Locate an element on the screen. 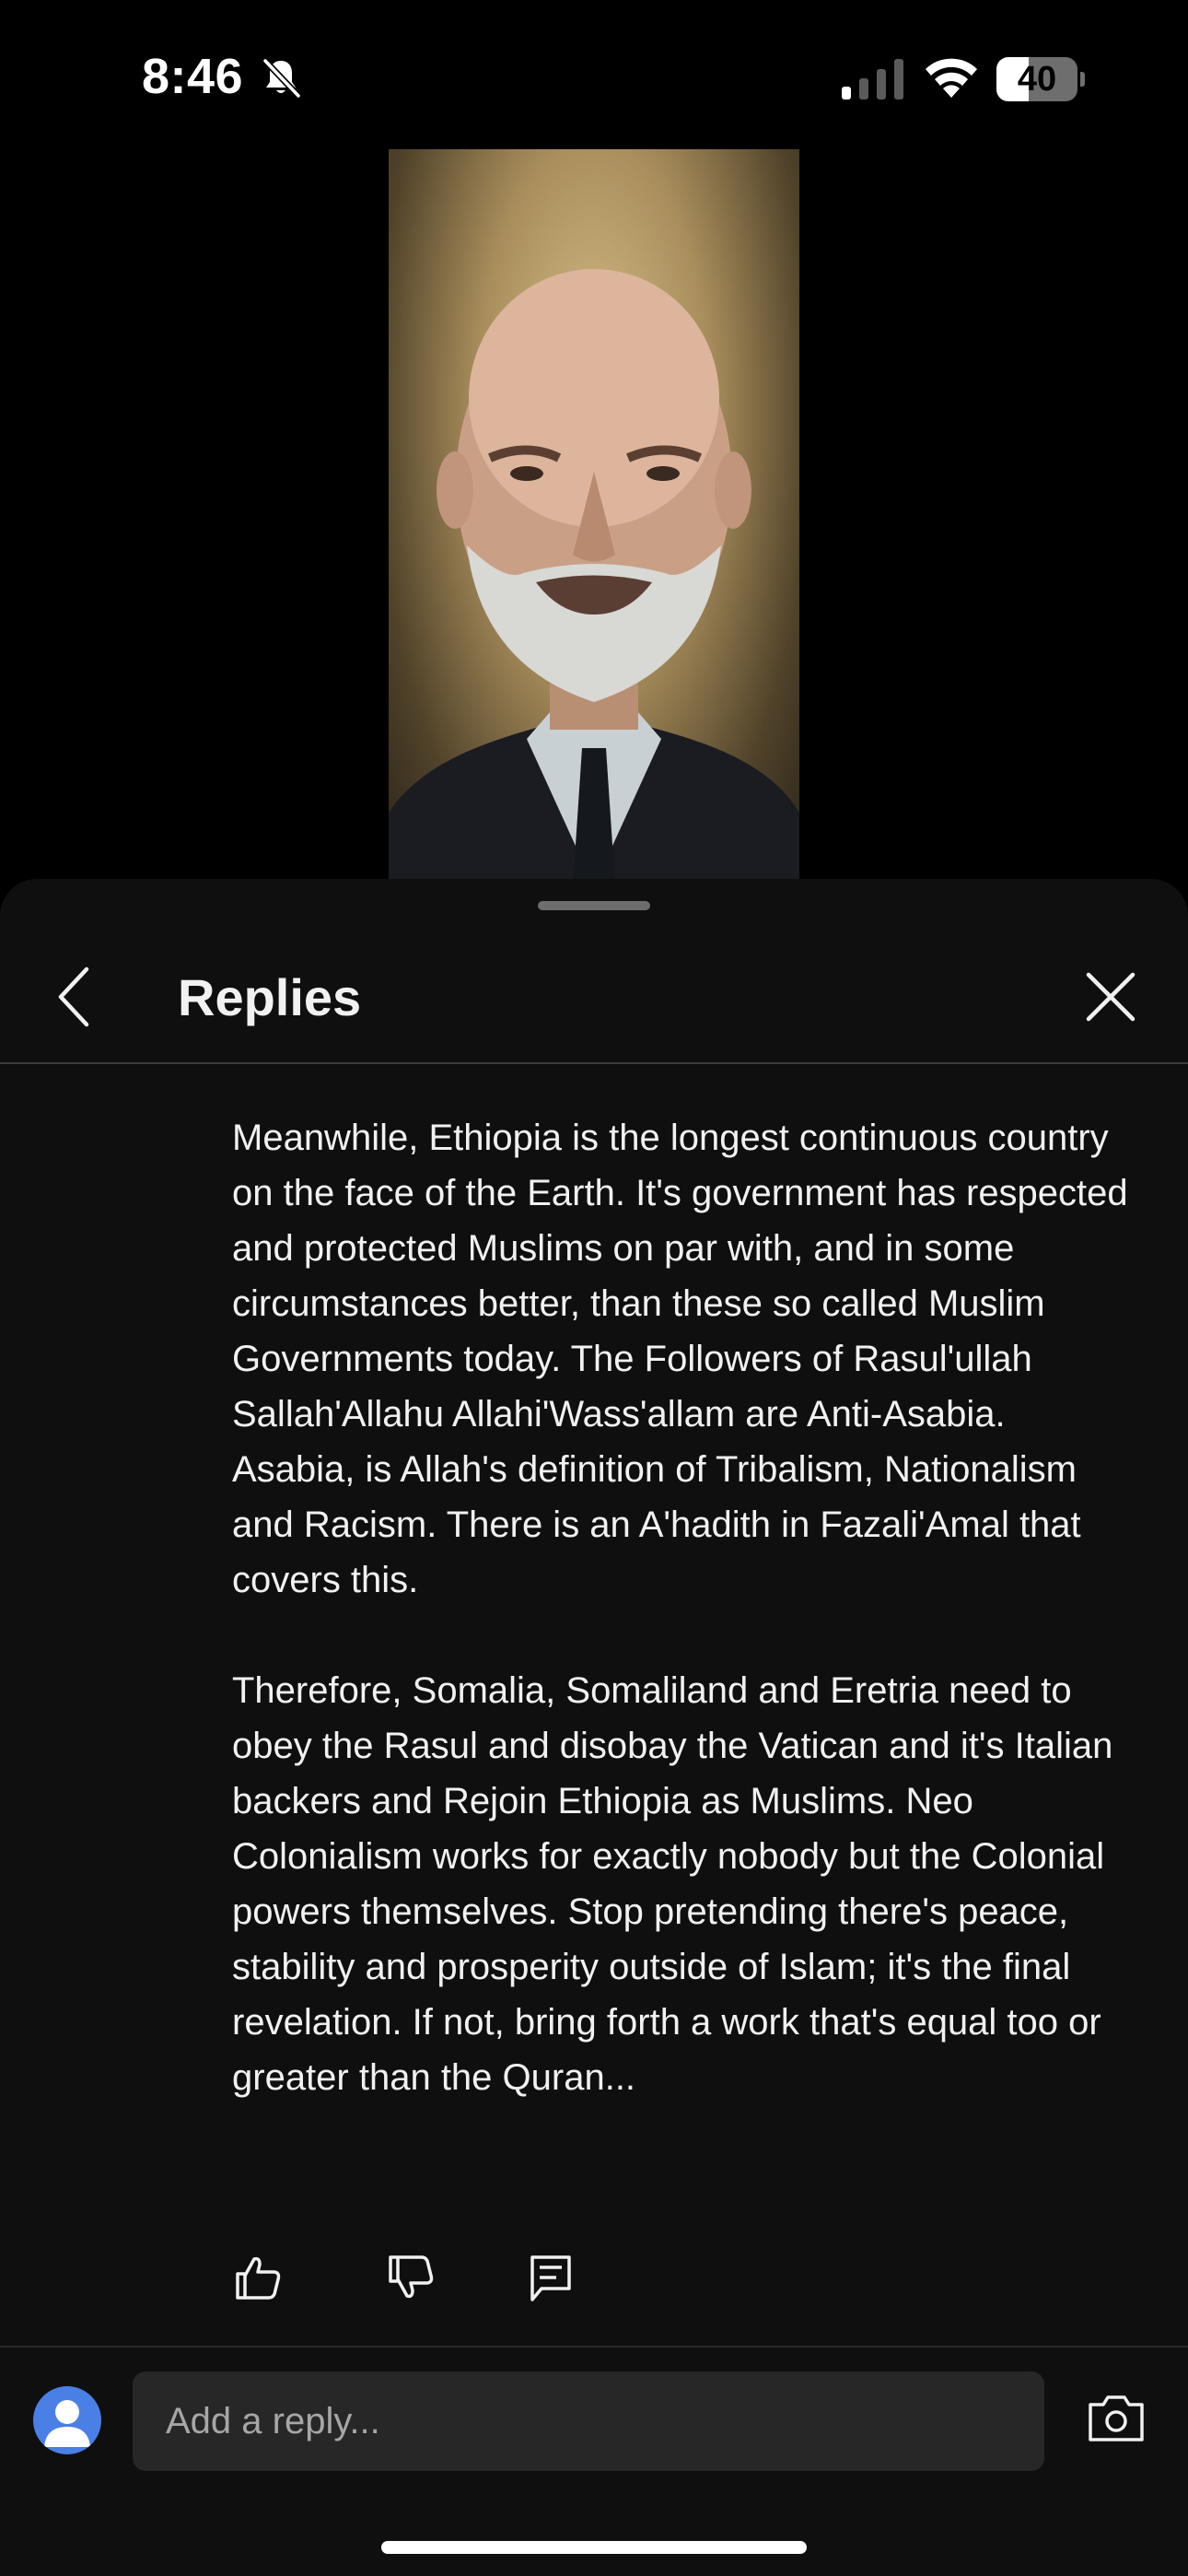 This screenshot has width=1188, height=2576. default-avatar-icon is located at coordinates (67, 2420).